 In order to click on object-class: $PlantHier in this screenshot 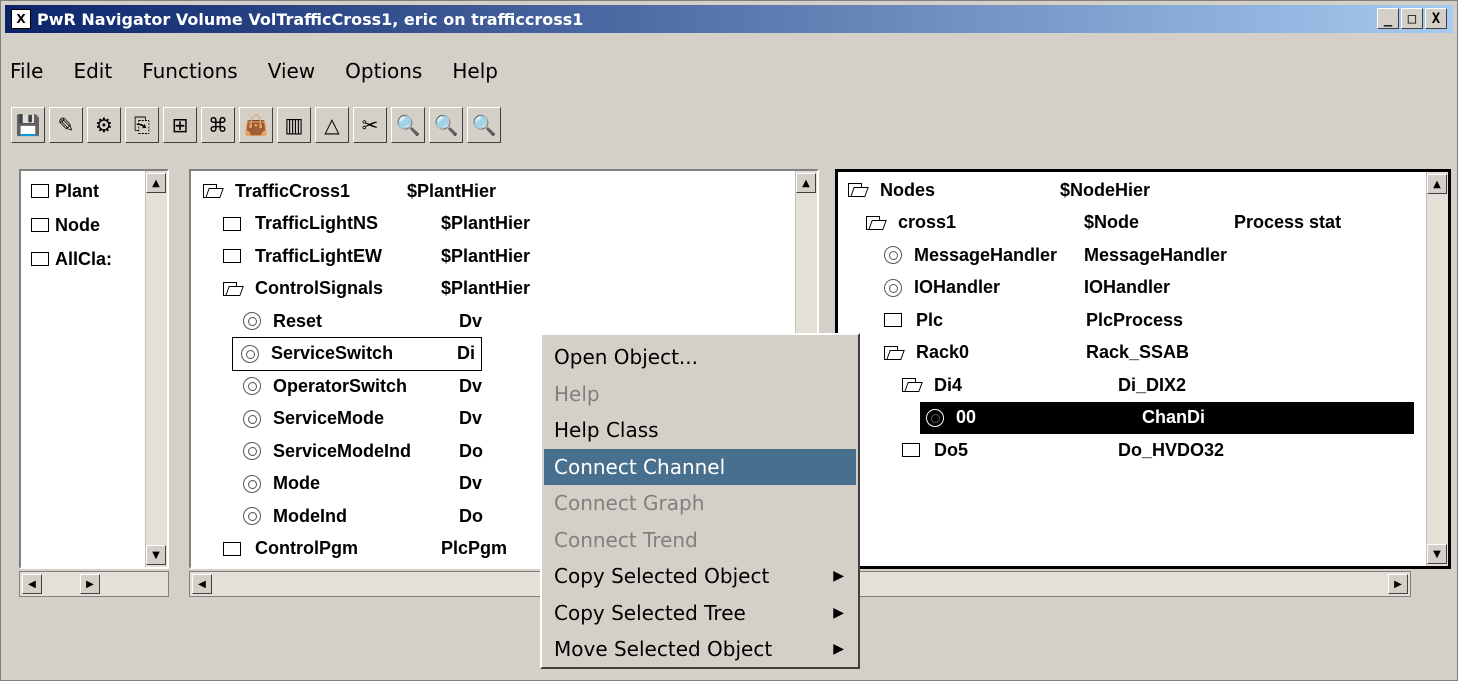, I will do `click(486, 223)`.